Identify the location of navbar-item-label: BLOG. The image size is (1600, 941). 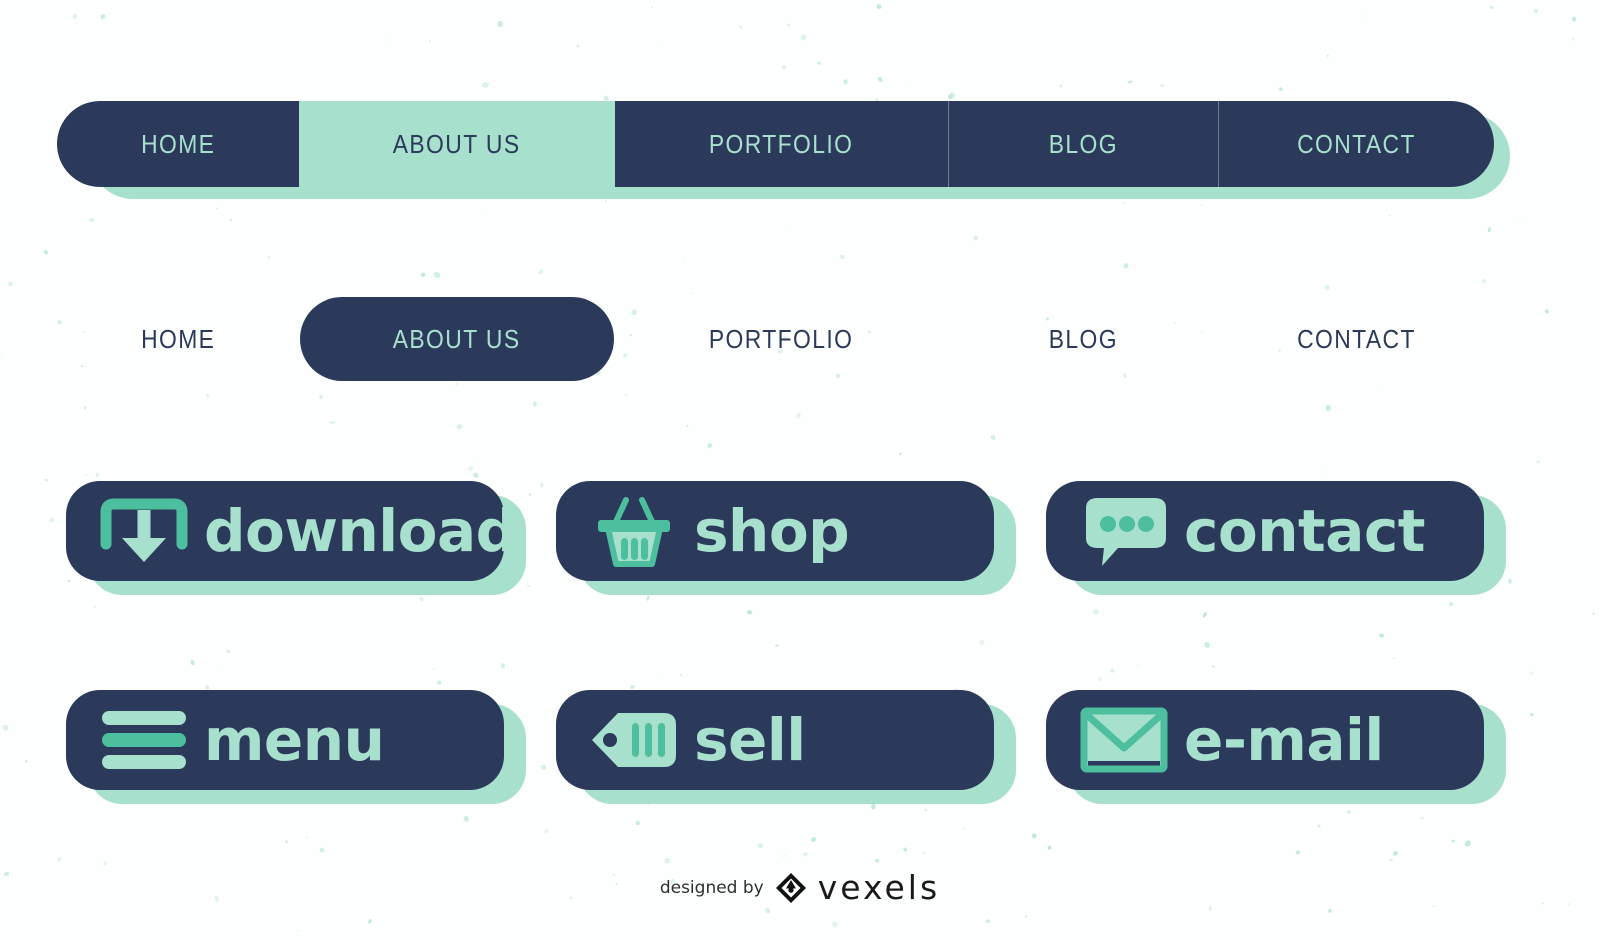
(1083, 143).